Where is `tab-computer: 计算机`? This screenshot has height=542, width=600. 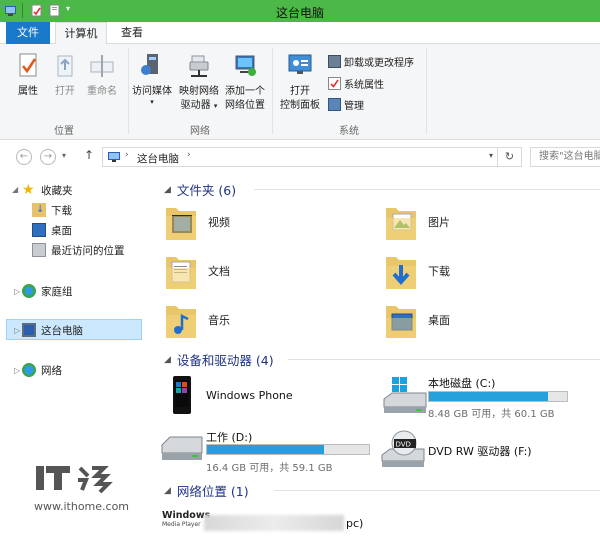
tab-computer: 计算机 is located at coordinates (81, 33).